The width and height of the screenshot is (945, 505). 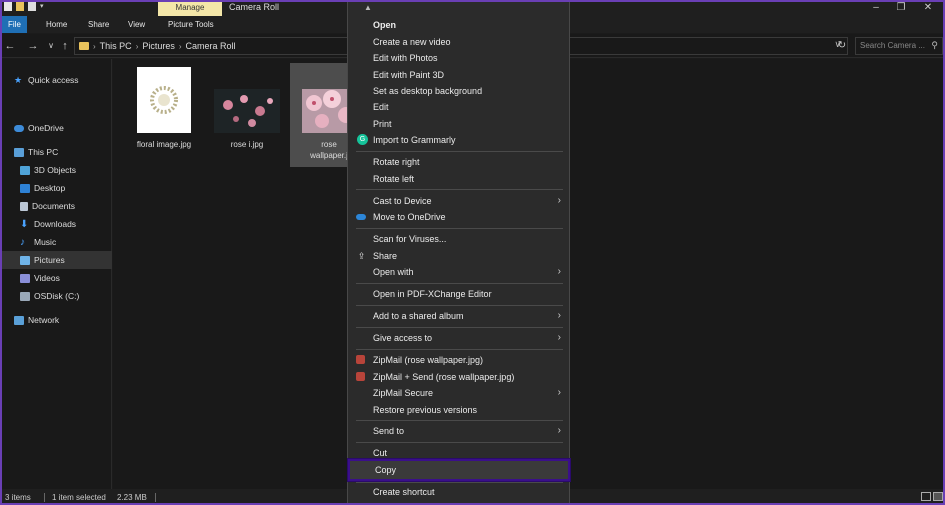 I want to click on pink-roses-image, so click(x=248, y=111).